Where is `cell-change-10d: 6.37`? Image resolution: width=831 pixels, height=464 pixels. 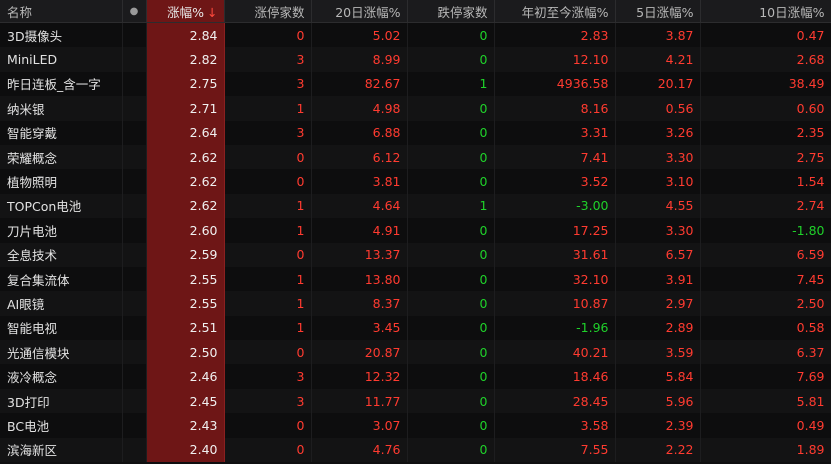
cell-change-10d: 6.37 is located at coordinates (765, 352).